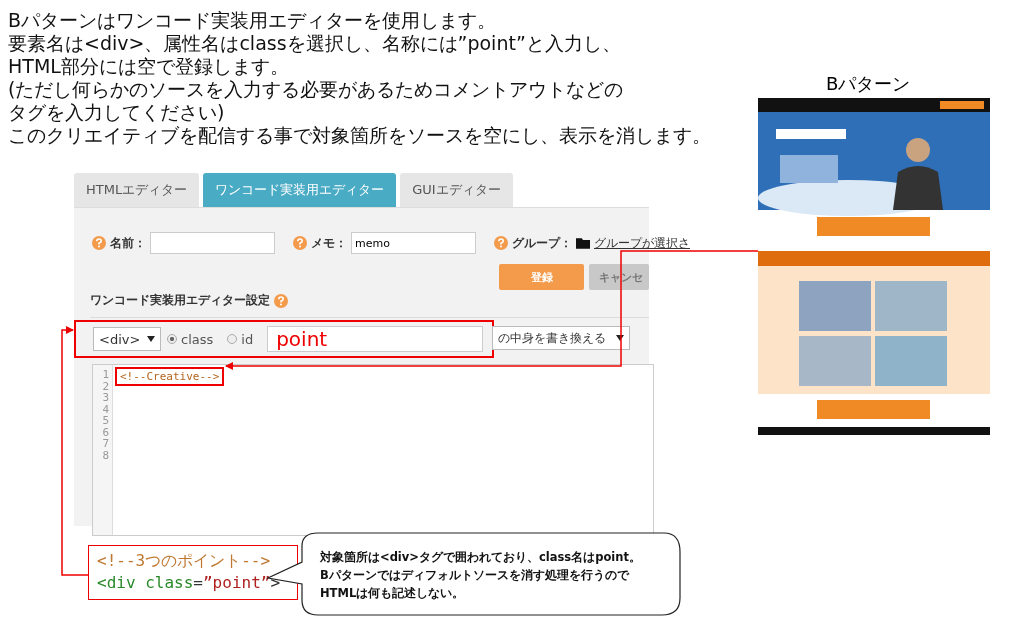  I want to click on editor-tab: HTMLエディター, so click(137, 190).